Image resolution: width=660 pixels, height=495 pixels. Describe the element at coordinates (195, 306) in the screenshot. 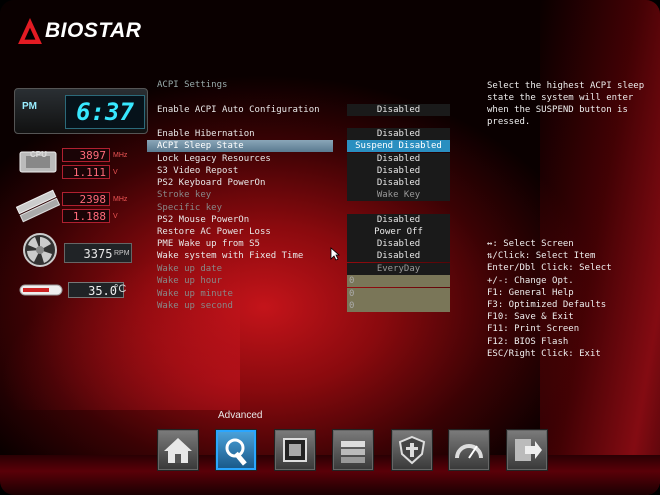

I see `setting-name: Wake up second` at that location.